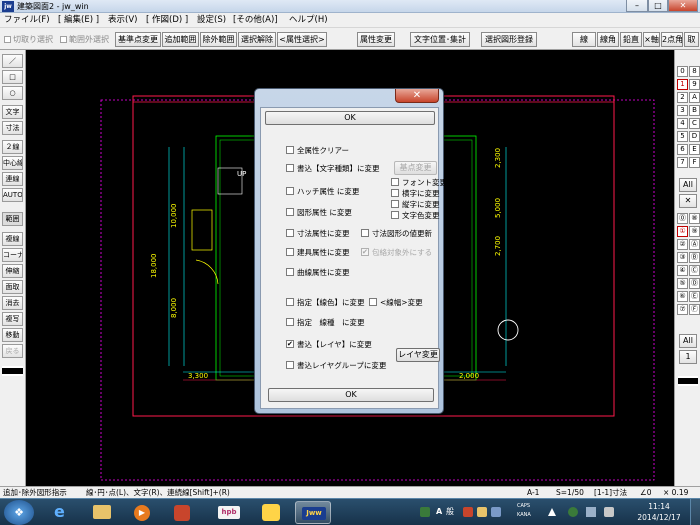  Describe the element at coordinates (12, 163) in the screenshot. I see `centerline-tool: 中心線` at that location.